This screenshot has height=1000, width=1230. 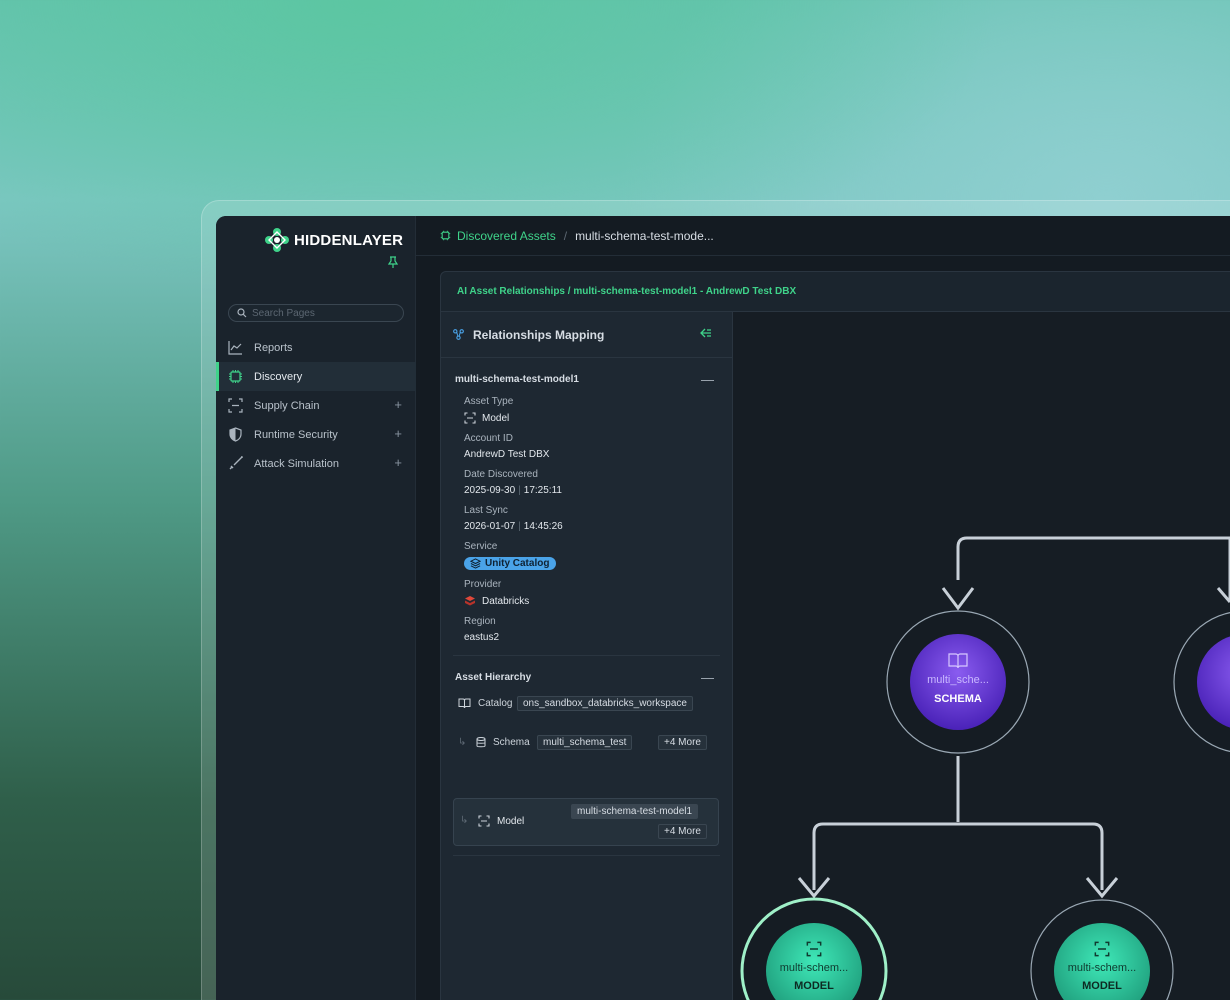 What do you see at coordinates (501, 474) in the screenshot?
I see `field-label: Date Discovered` at bounding box center [501, 474].